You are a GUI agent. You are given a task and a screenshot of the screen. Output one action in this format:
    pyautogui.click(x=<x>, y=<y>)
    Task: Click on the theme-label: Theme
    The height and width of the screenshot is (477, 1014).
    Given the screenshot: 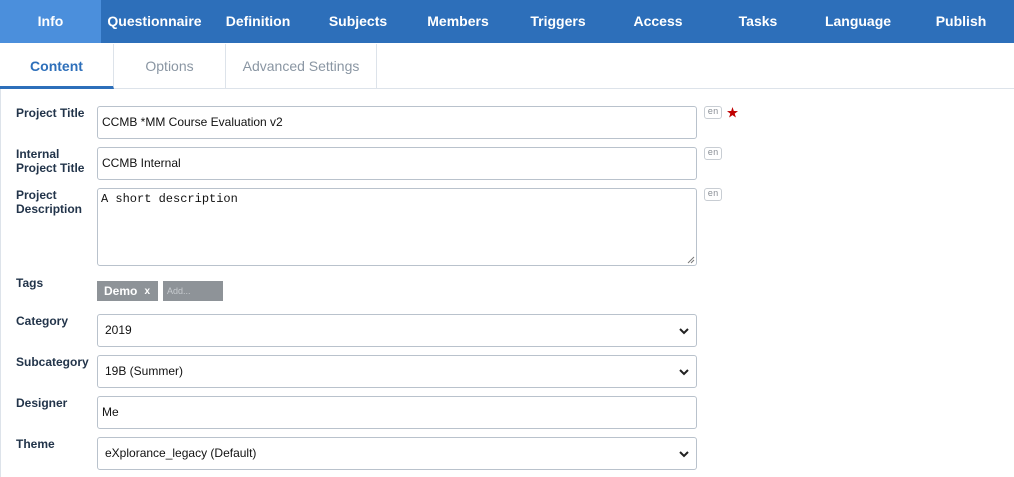 What is the action you would take?
    pyautogui.click(x=35, y=444)
    